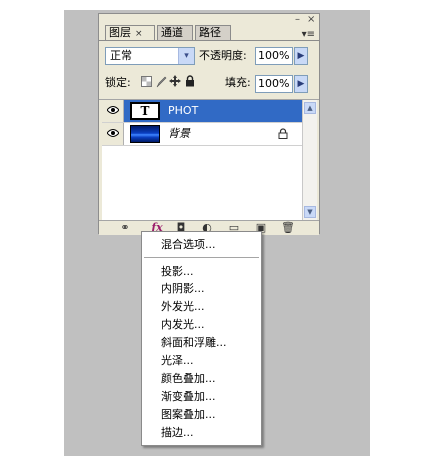 This screenshot has height=467, width=432. Describe the element at coordinates (145, 111) in the screenshot. I see `text-layer-thumbnail: T` at that location.